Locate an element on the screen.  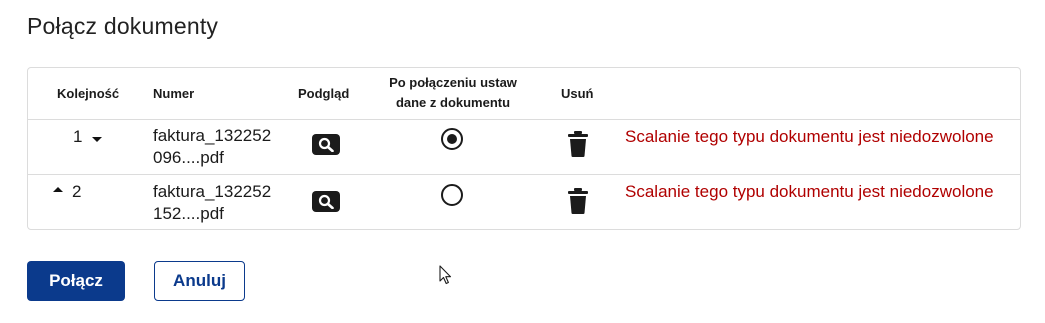
order-value: 2 is located at coordinates (77, 191).